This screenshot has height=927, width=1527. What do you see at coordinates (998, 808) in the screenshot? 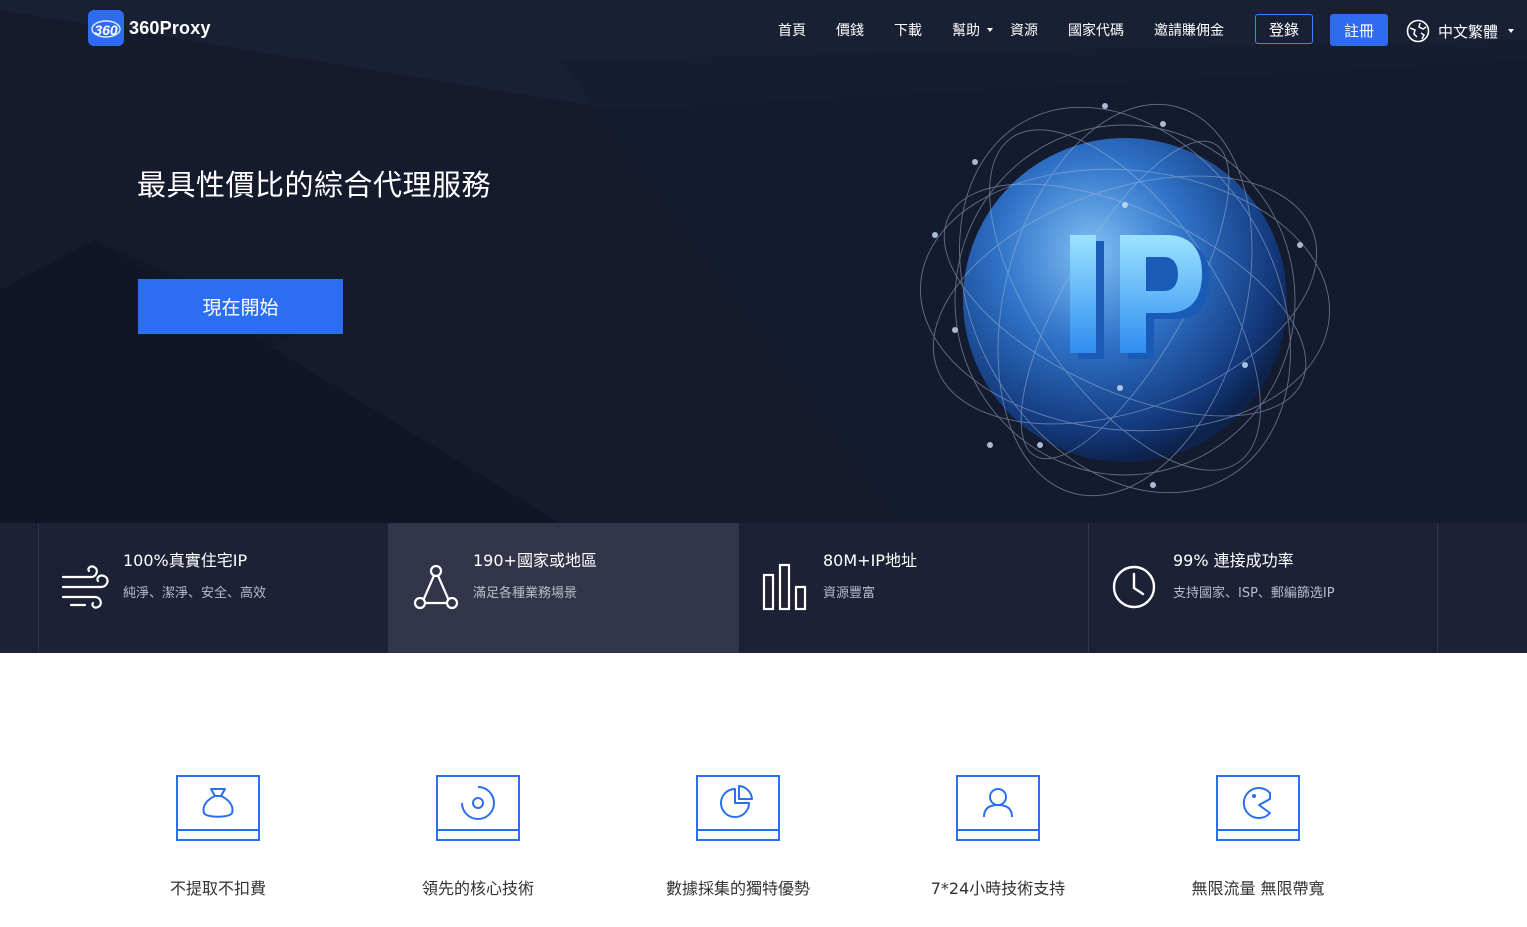
I see `user-icon` at bounding box center [998, 808].